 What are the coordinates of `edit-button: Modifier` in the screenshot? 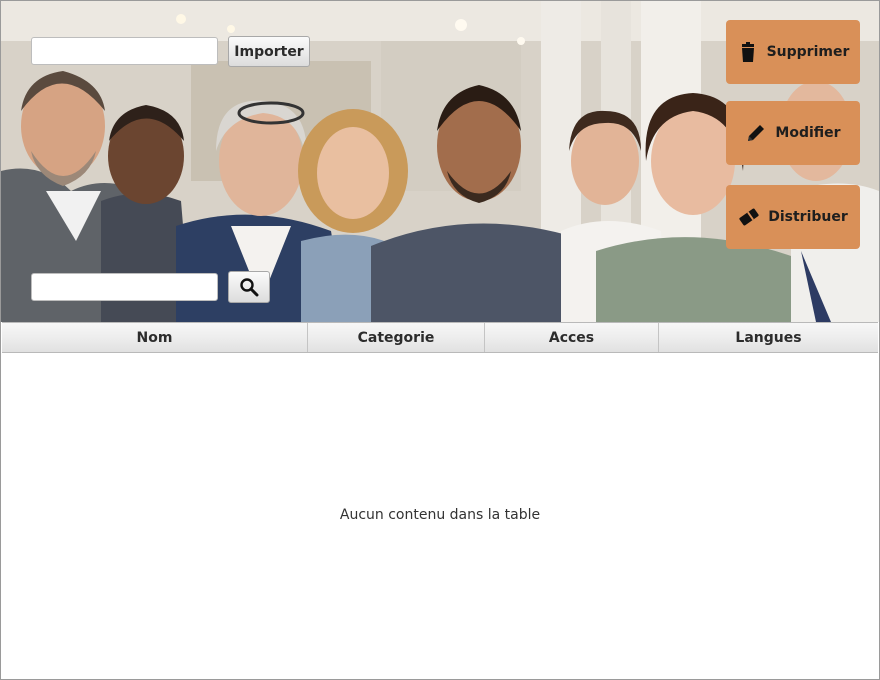 It's located at (793, 133).